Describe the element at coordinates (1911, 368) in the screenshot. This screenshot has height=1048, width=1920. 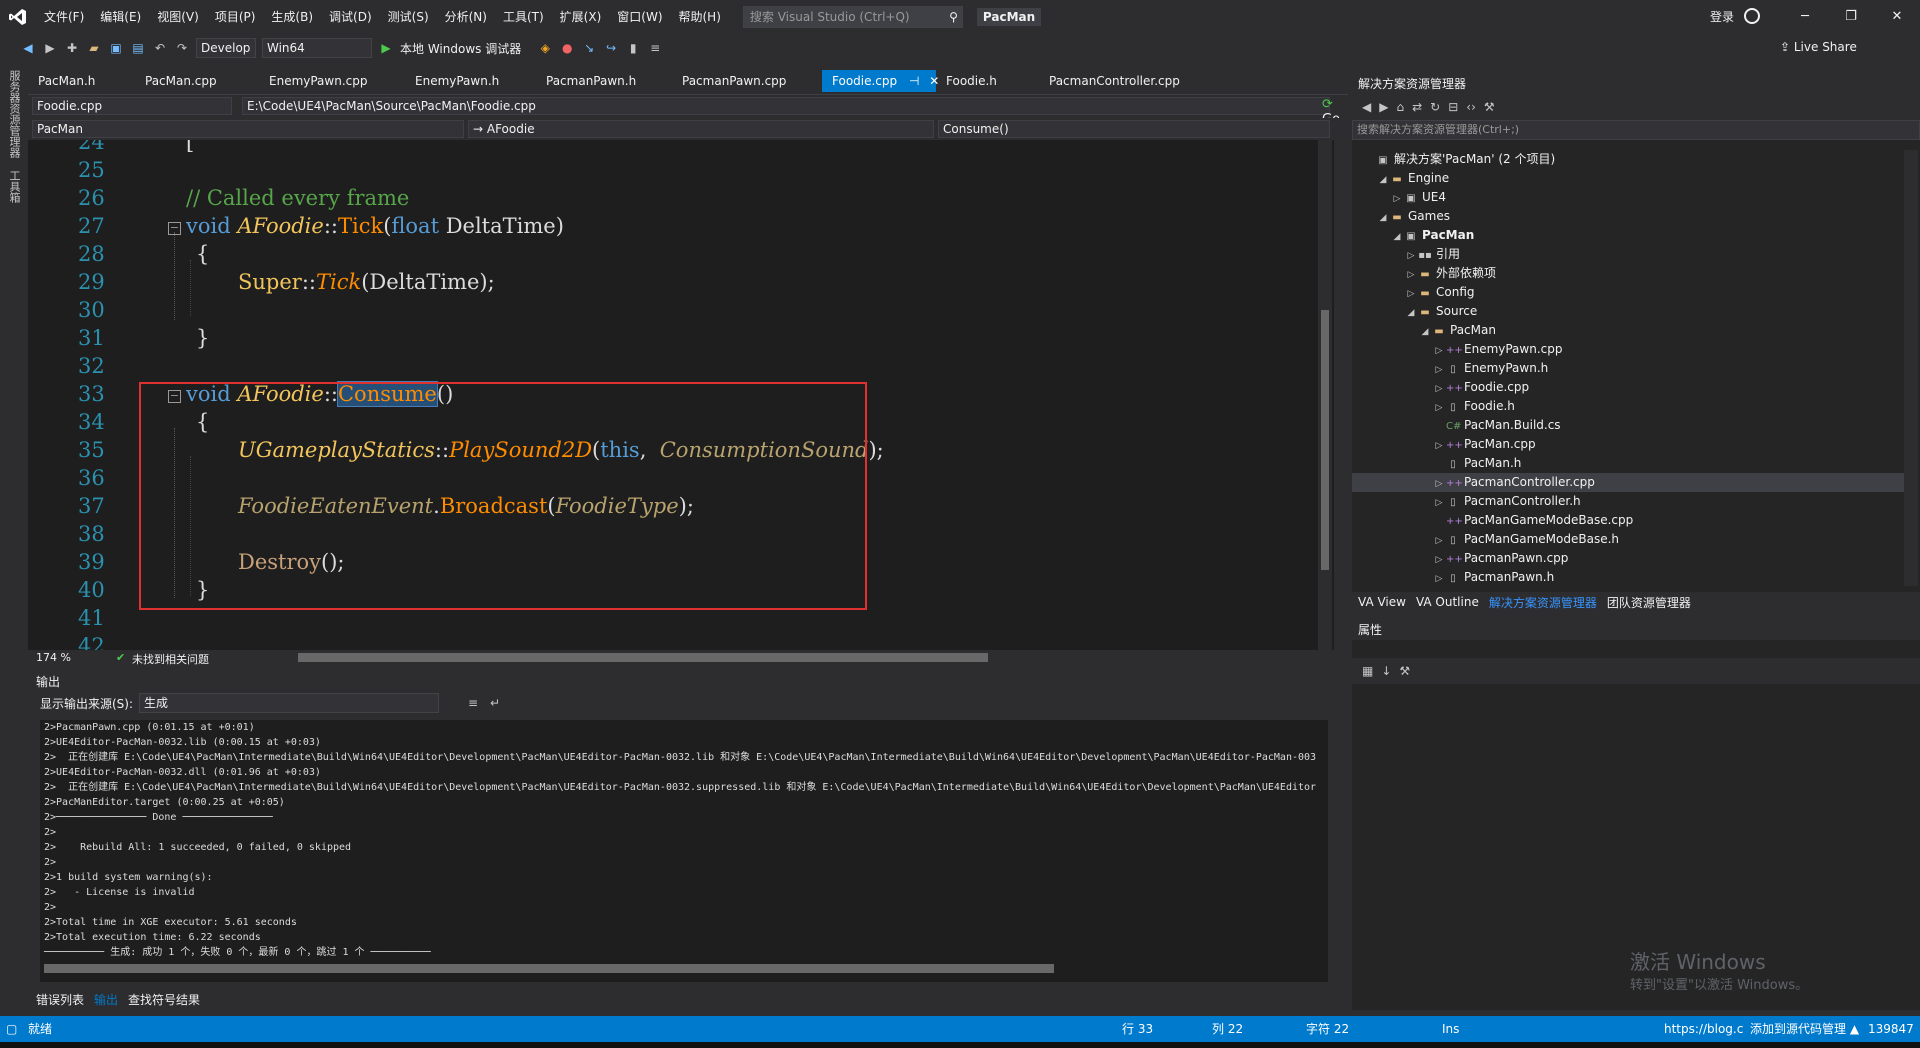
I see `tree-vertical-scrollbar` at that location.